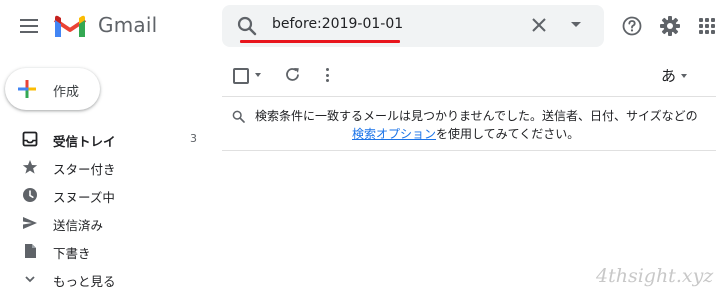  I want to click on search-options-link: 検索オプション, so click(394, 134).